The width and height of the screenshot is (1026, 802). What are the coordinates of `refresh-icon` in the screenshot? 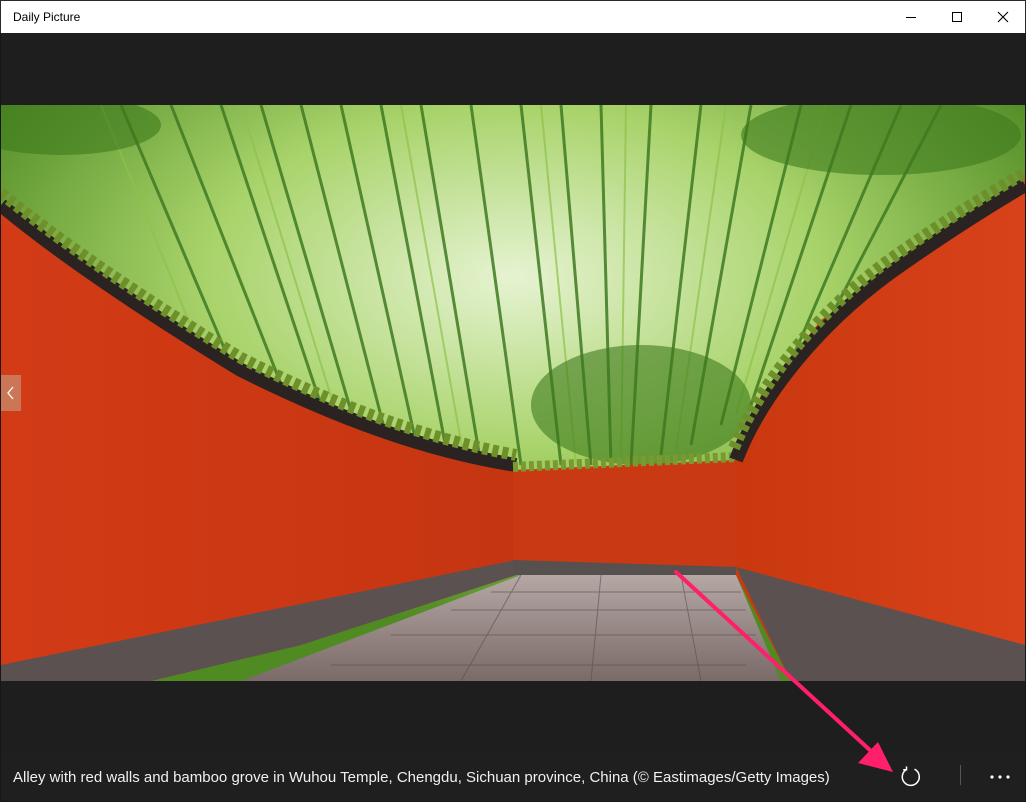 It's located at (911, 776).